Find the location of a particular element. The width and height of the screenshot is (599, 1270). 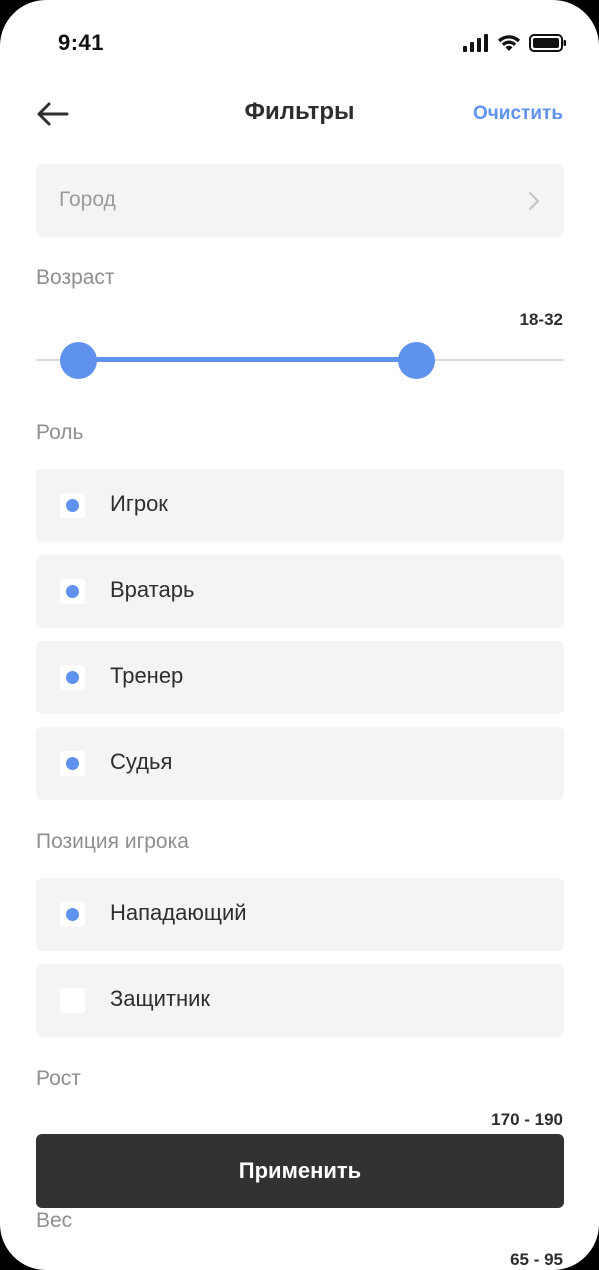

option-label: Судья is located at coordinates (141, 761).